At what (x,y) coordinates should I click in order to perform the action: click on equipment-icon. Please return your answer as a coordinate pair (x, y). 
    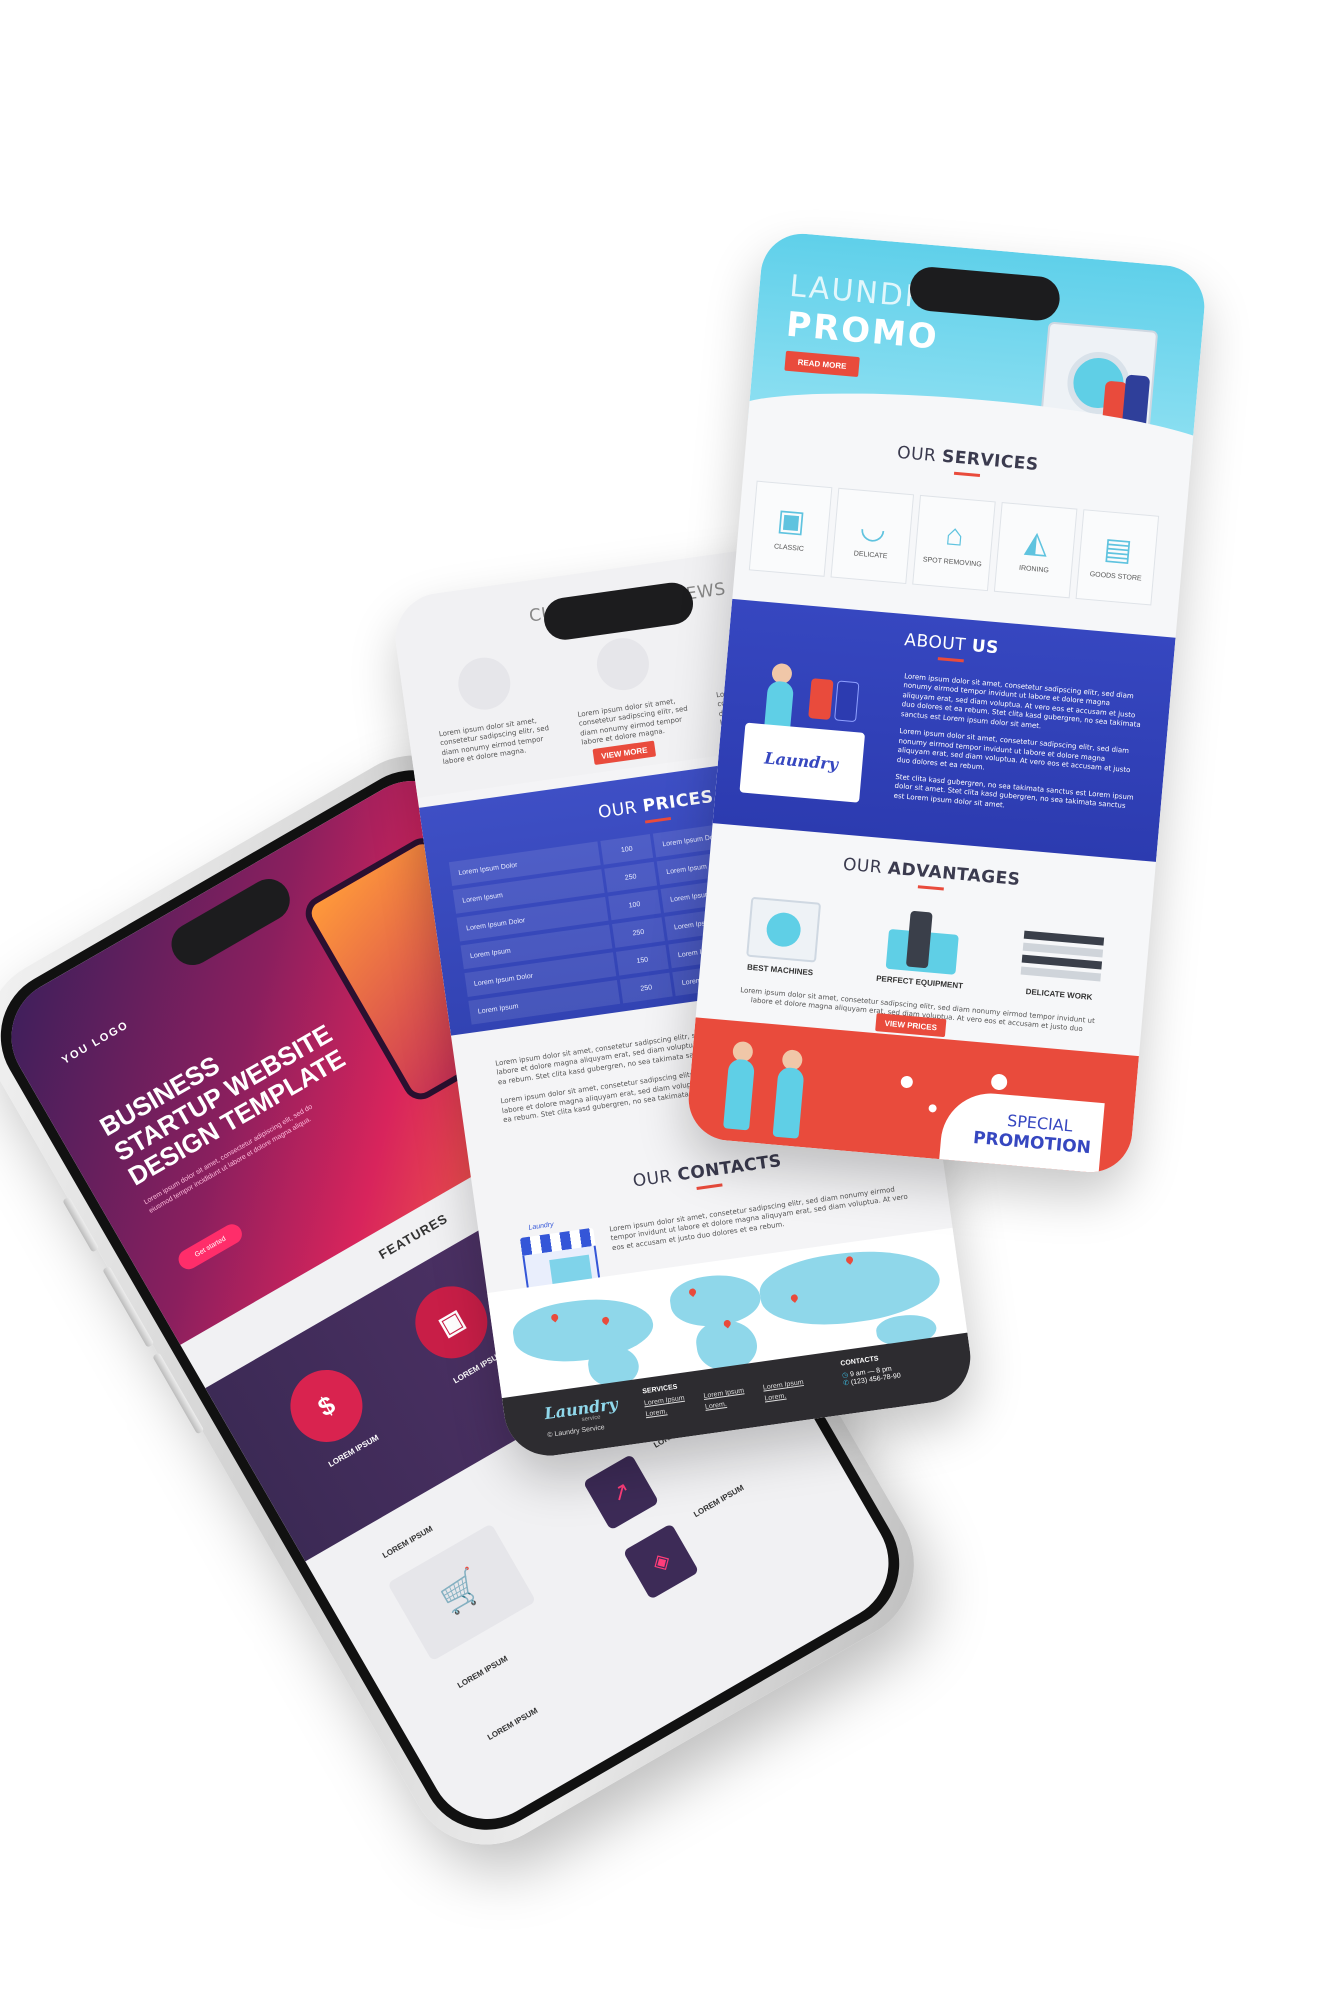
    Looking at the image, I should click on (923, 942).